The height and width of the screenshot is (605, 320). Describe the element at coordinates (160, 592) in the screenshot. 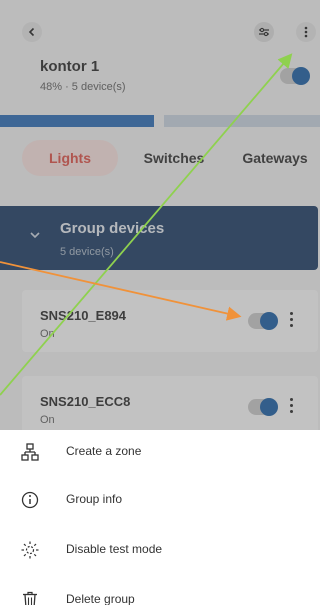

I see `menu-item-delete-group: Delete group` at that location.